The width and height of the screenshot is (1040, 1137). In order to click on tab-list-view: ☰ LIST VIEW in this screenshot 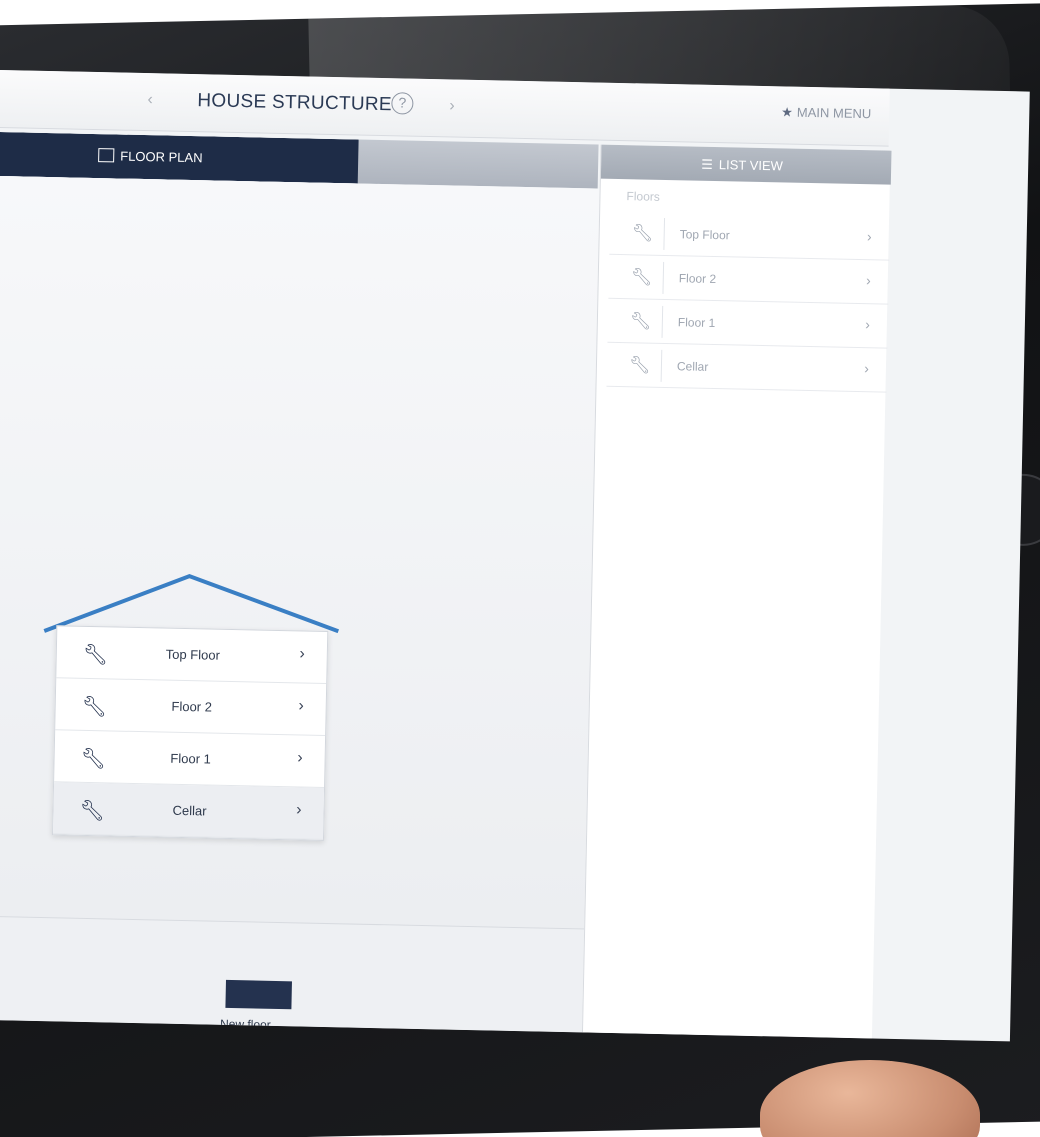, I will do `click(746, 164)`.